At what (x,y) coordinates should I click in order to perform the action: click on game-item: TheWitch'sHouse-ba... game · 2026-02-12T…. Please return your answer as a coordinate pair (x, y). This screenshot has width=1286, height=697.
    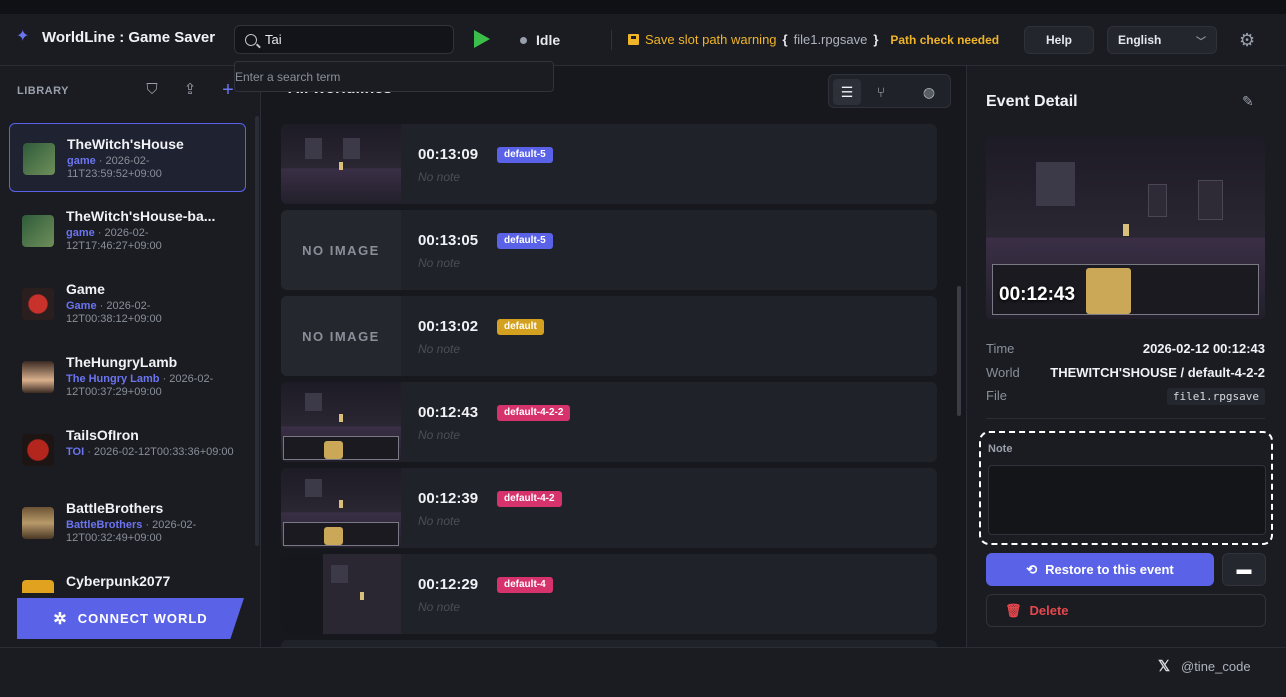
    Looking at the image, I should click on (127, 230).